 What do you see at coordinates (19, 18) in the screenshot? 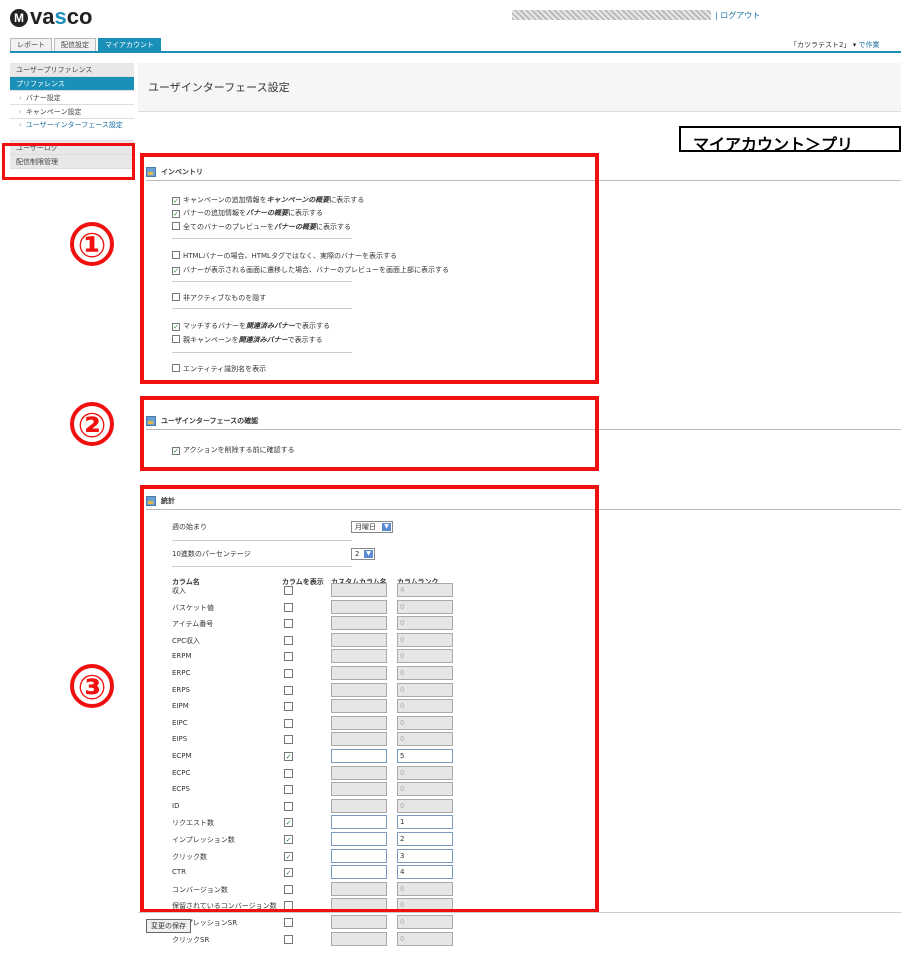
I see `logo-mark-icon: M` at bounding box center [19, 18].